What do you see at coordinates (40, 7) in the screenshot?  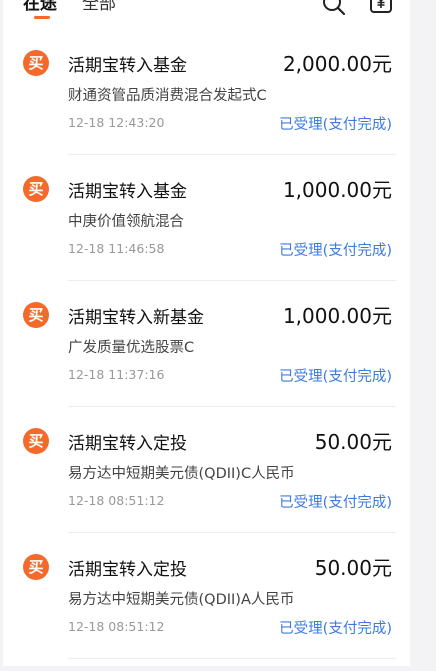 I see `tab-in-transit: 在途` at bounding box center [40, 7].